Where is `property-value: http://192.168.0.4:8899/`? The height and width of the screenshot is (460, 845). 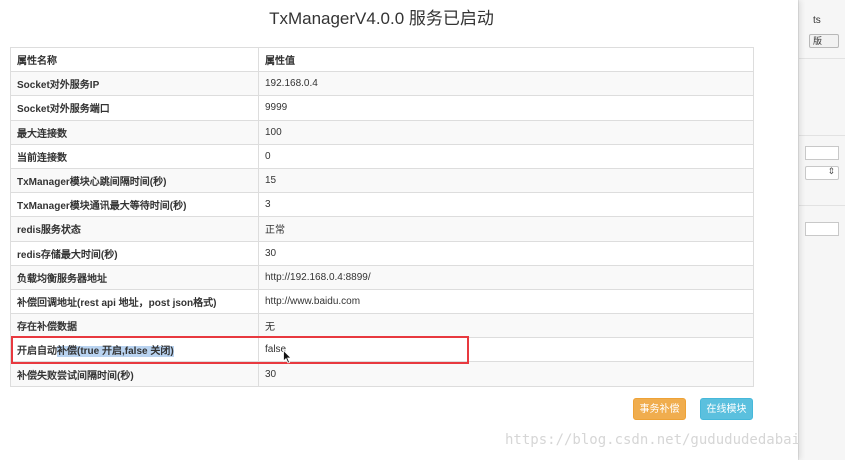 property-value: http://192.168.0.4:8899/ is located at coordinates (506, 277).